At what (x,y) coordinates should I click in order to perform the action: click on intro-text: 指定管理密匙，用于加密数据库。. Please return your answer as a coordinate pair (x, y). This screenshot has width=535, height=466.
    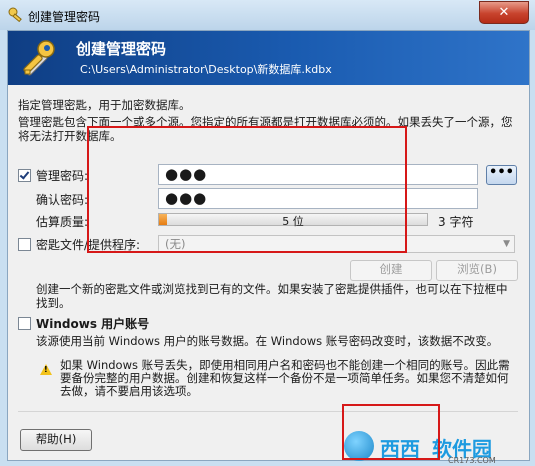
    Looking at the image, I should click on (104, 105).